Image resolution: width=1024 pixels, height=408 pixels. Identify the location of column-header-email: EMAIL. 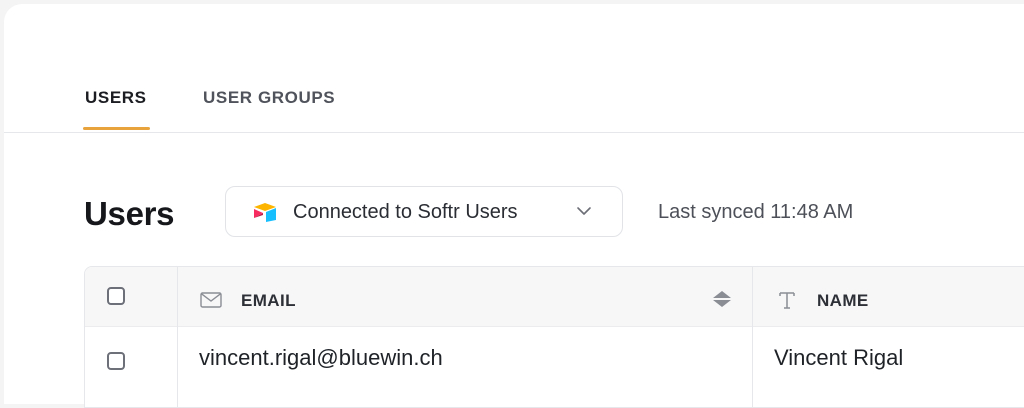
(268, 301).